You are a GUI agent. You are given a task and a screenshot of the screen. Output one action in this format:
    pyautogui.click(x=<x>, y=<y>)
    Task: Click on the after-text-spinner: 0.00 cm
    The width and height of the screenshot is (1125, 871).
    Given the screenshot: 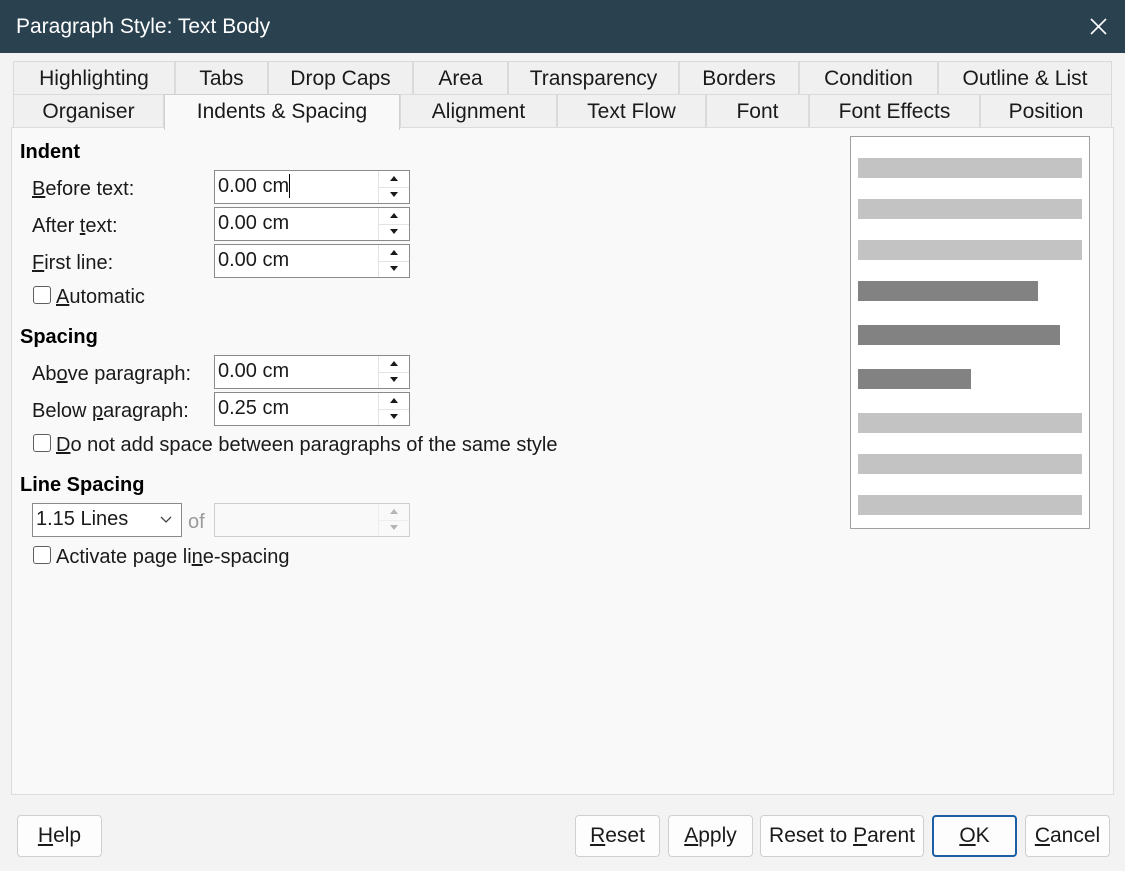 What is the action you would take?
    pyautogui.click(x=312, y=224)
    